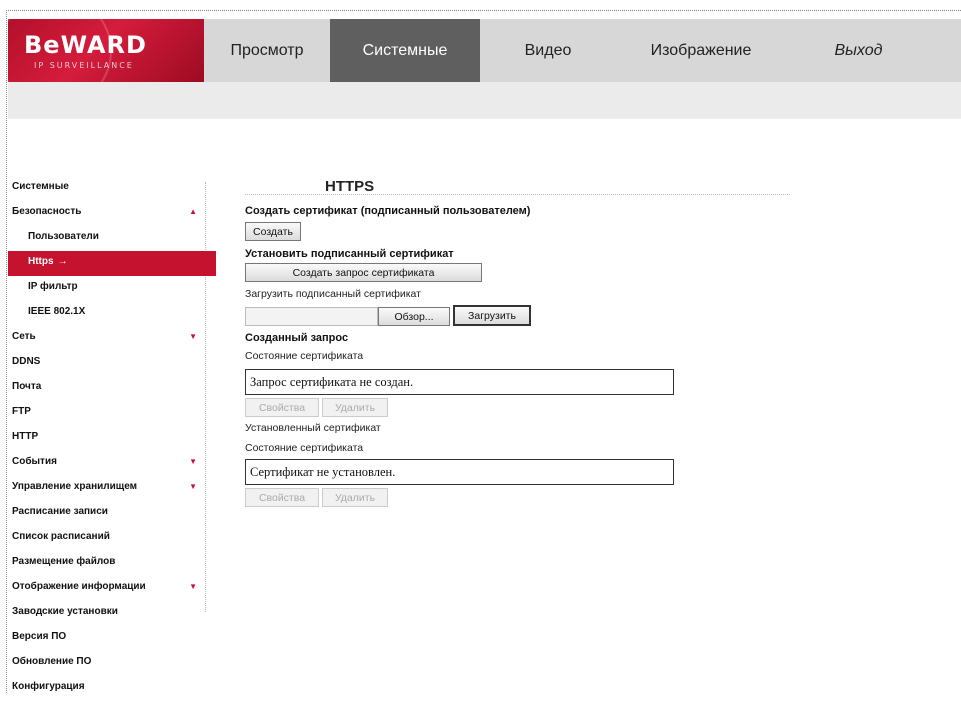 The width and height of the screenshot is (961, 701). Describe the element at coordinates (57, 311) in the screenshot. I see `sidebar-item-label: IEEE 802.1X` at that location.